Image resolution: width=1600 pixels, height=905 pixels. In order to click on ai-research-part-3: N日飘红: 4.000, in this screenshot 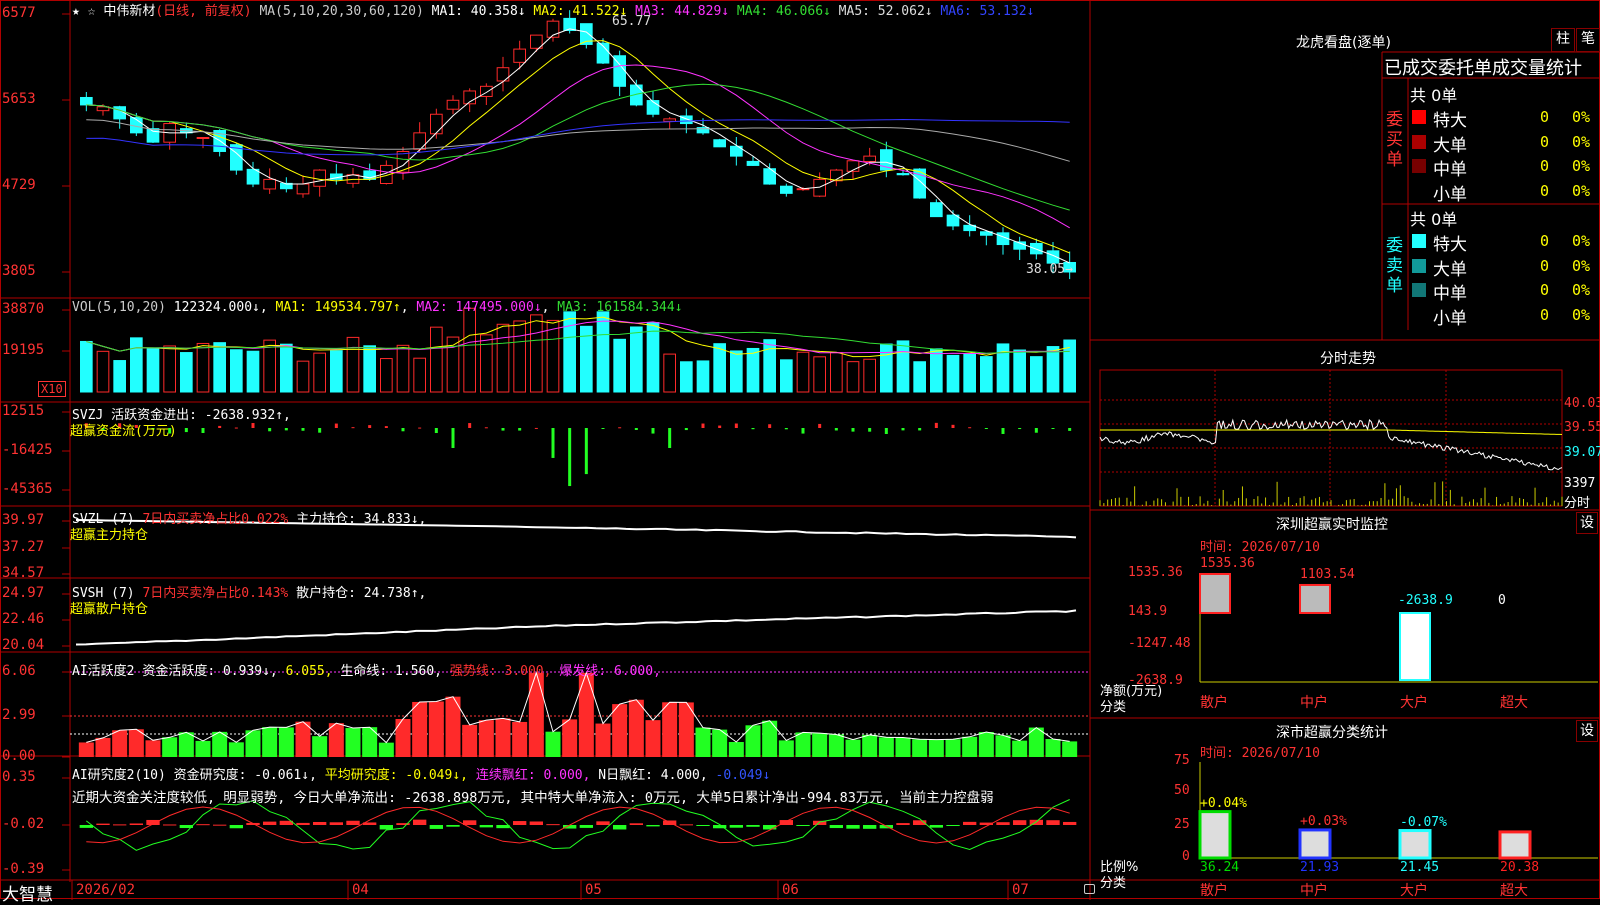, I will do `click(657, 775)`.